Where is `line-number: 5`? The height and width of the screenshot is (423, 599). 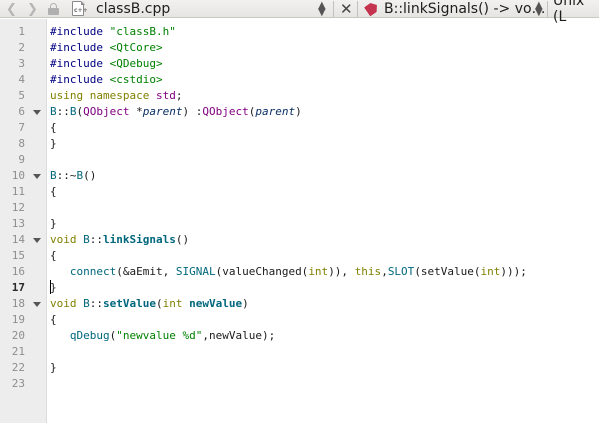 line-number: 5 is located at coordinates (21, 95).